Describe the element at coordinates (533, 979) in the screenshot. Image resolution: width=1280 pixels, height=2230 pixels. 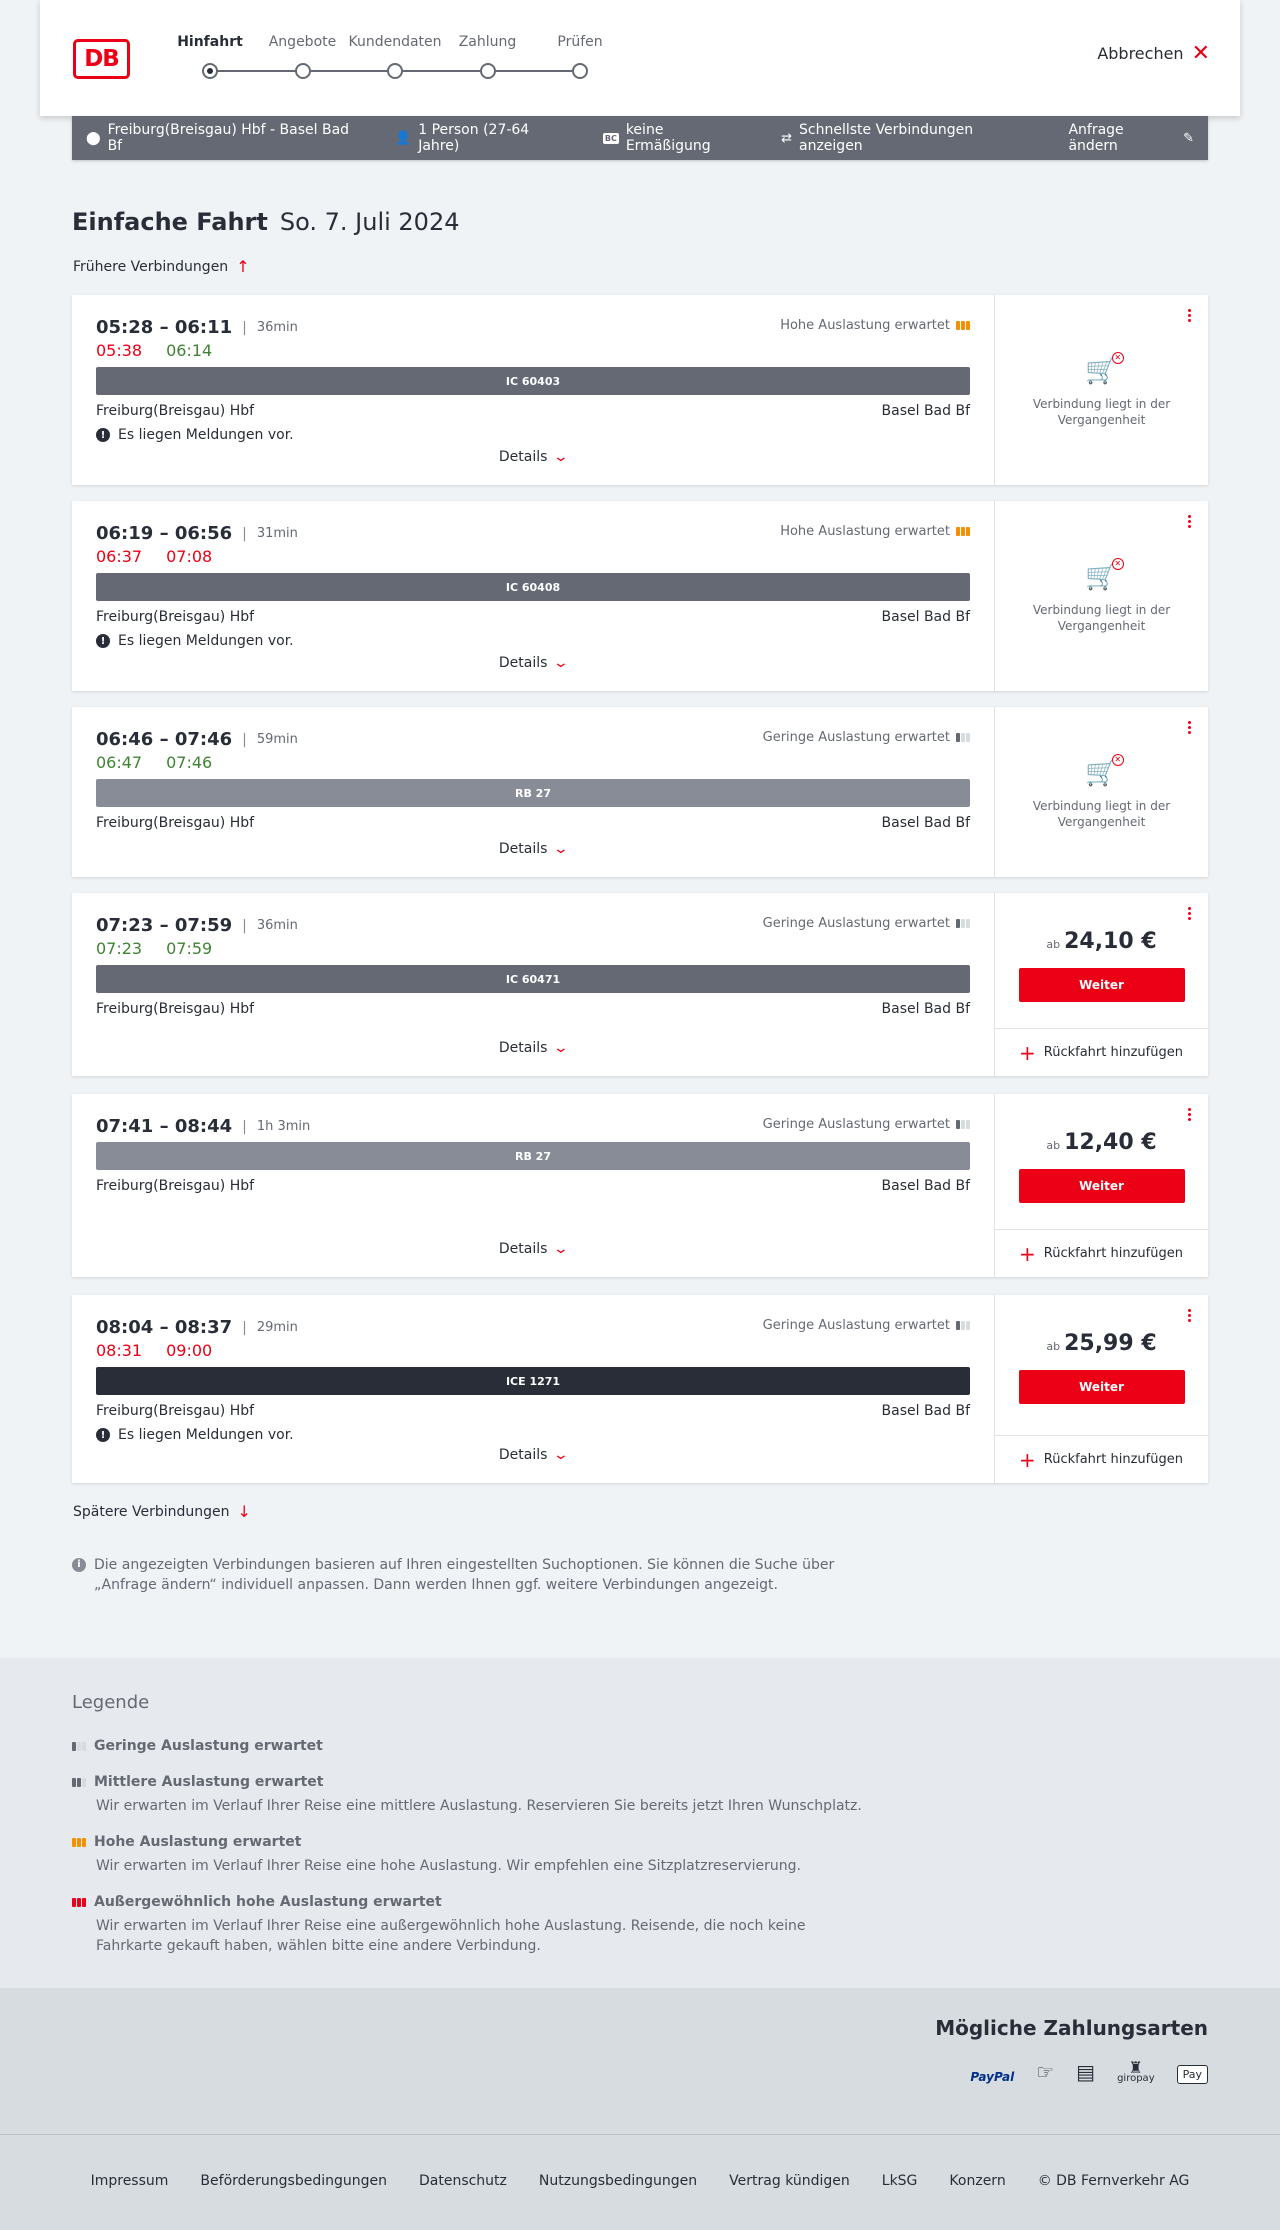
I see `train-bar: IC 60471` at that location.